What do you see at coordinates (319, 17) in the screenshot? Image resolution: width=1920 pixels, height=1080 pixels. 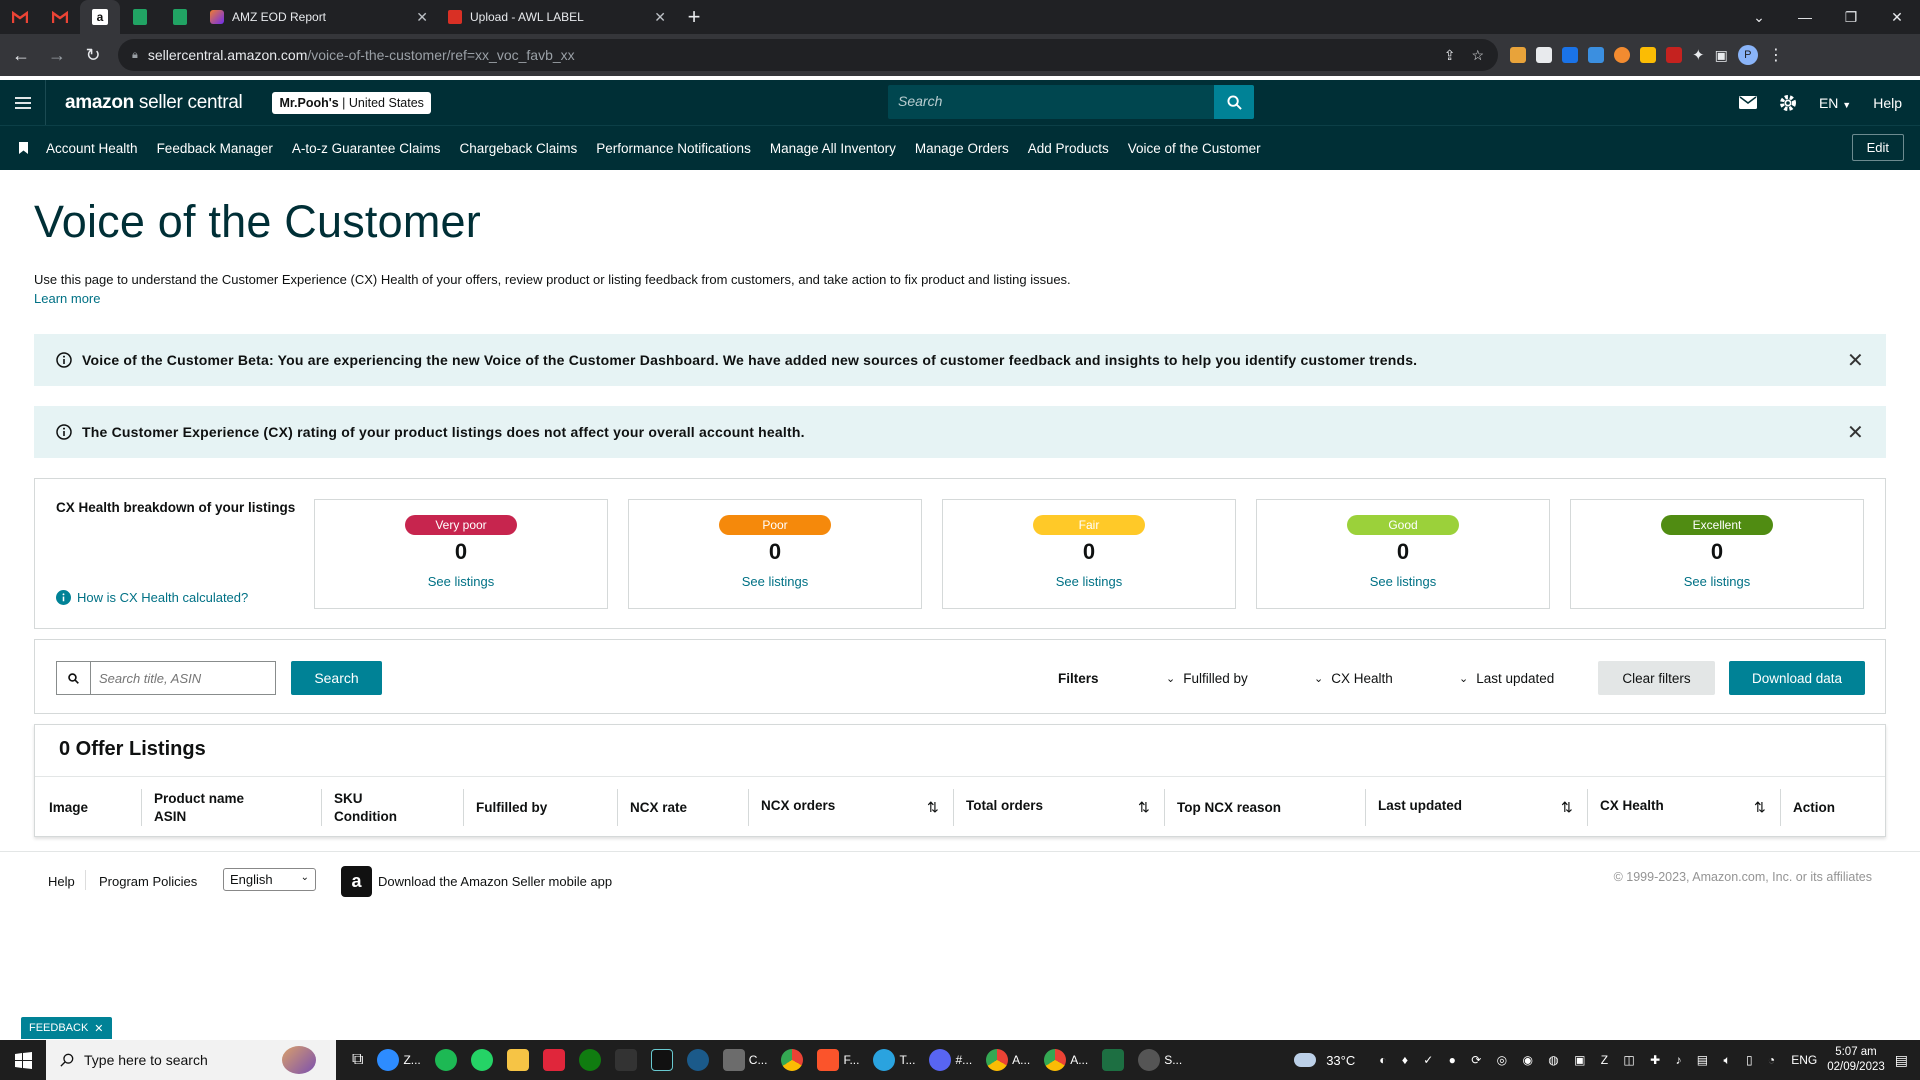 I see `tab-amz-eod-report: AMZ EOD Report ✕` at bounding box center [319, 17].